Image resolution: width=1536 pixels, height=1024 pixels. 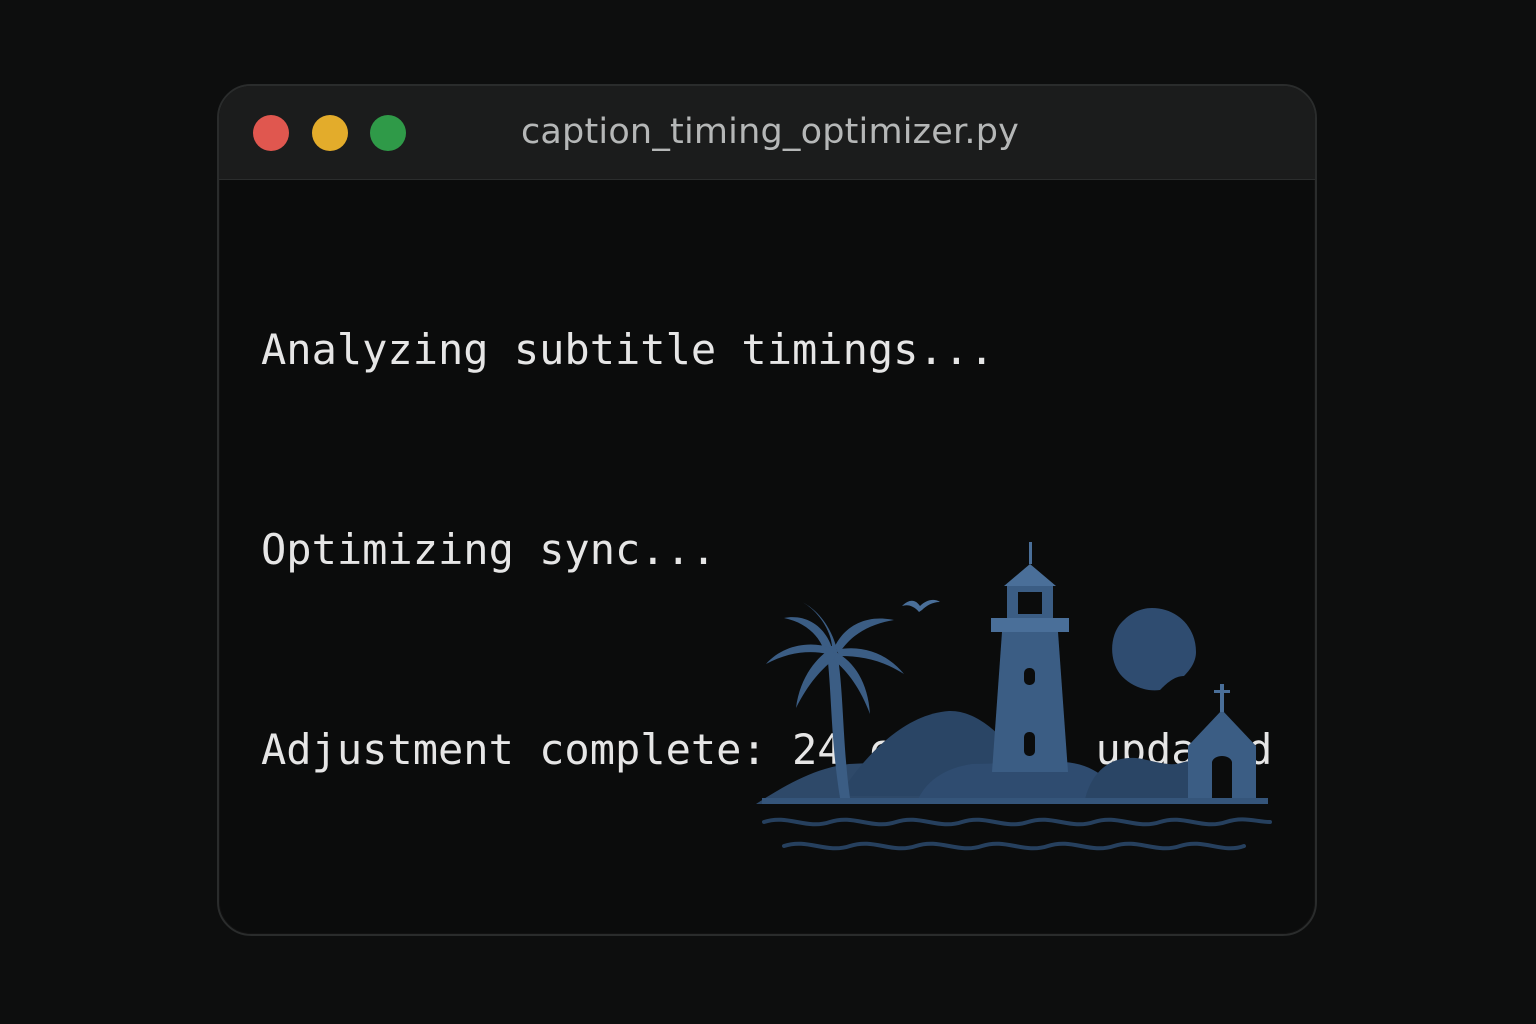 What do you see at coordinates (1145, 780) in the screenshot?
I see `hill-right-icon` at bounding box center [1145, 780].